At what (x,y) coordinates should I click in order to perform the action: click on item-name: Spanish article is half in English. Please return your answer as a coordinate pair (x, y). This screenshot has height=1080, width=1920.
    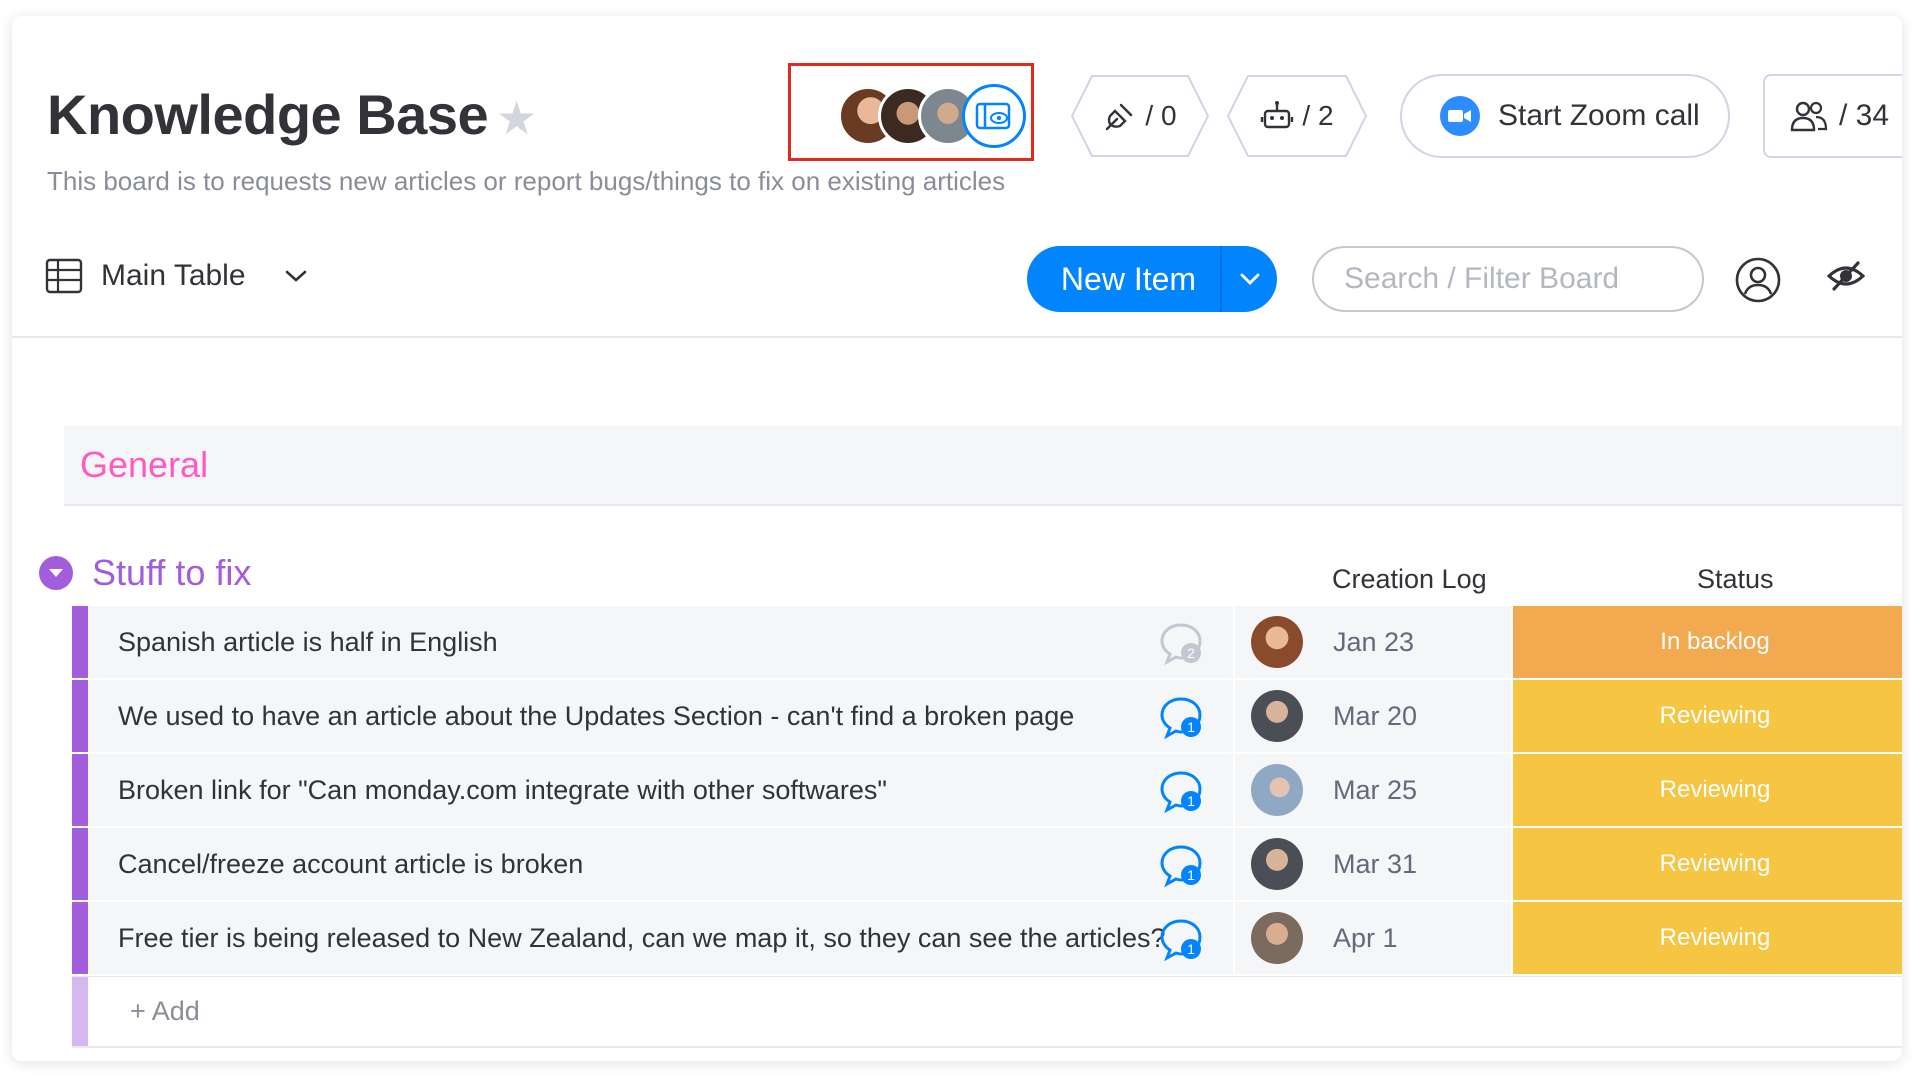
    Looking at the image, I should click on (308, 642).